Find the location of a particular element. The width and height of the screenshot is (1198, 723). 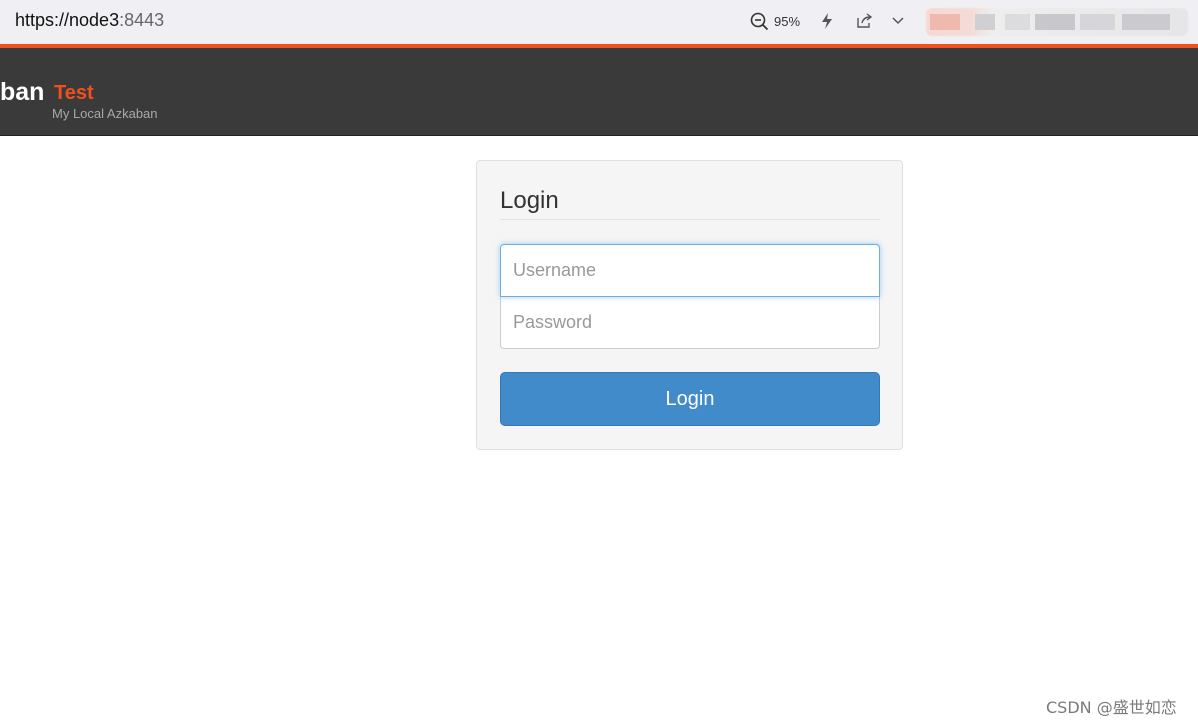

zoom-out-icon is located at coordinates (759, 21).